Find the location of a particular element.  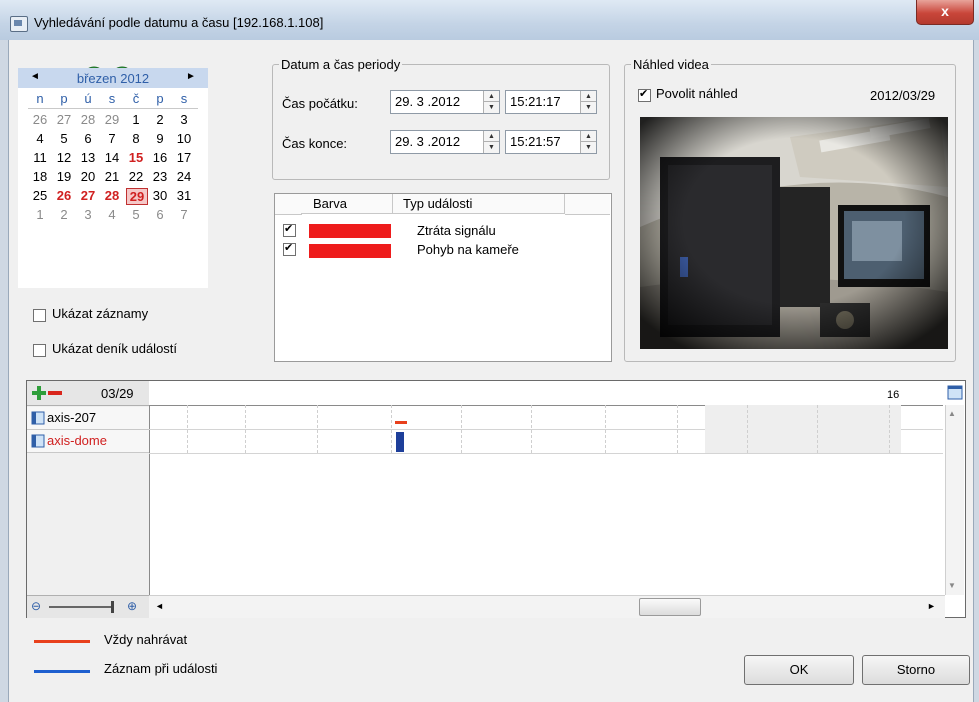

calendar-day: 12 is located at coordinates (64, 157).